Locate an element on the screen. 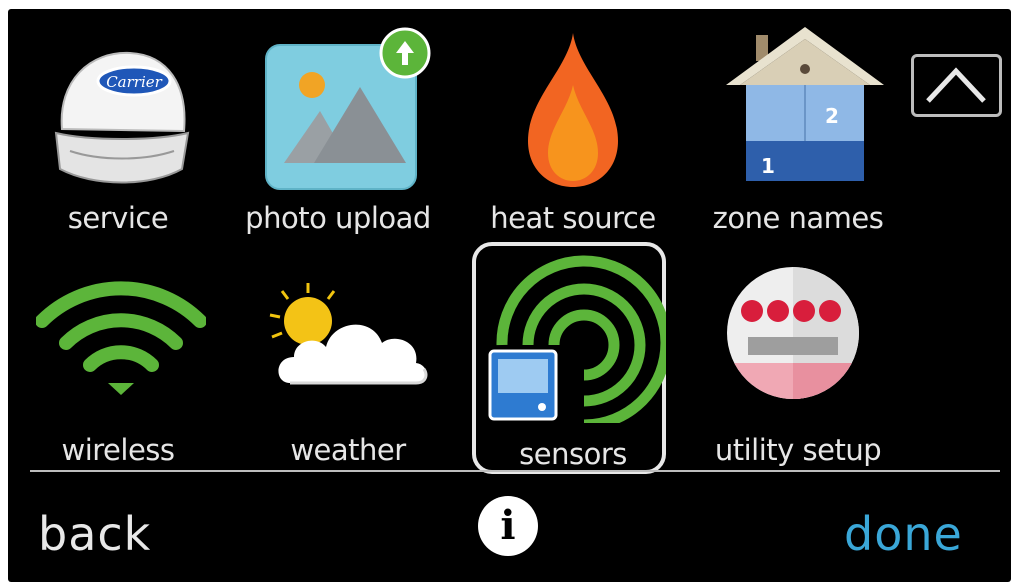 The image size is (1018, 587). flame-icon is located at coordinates (573, 110).